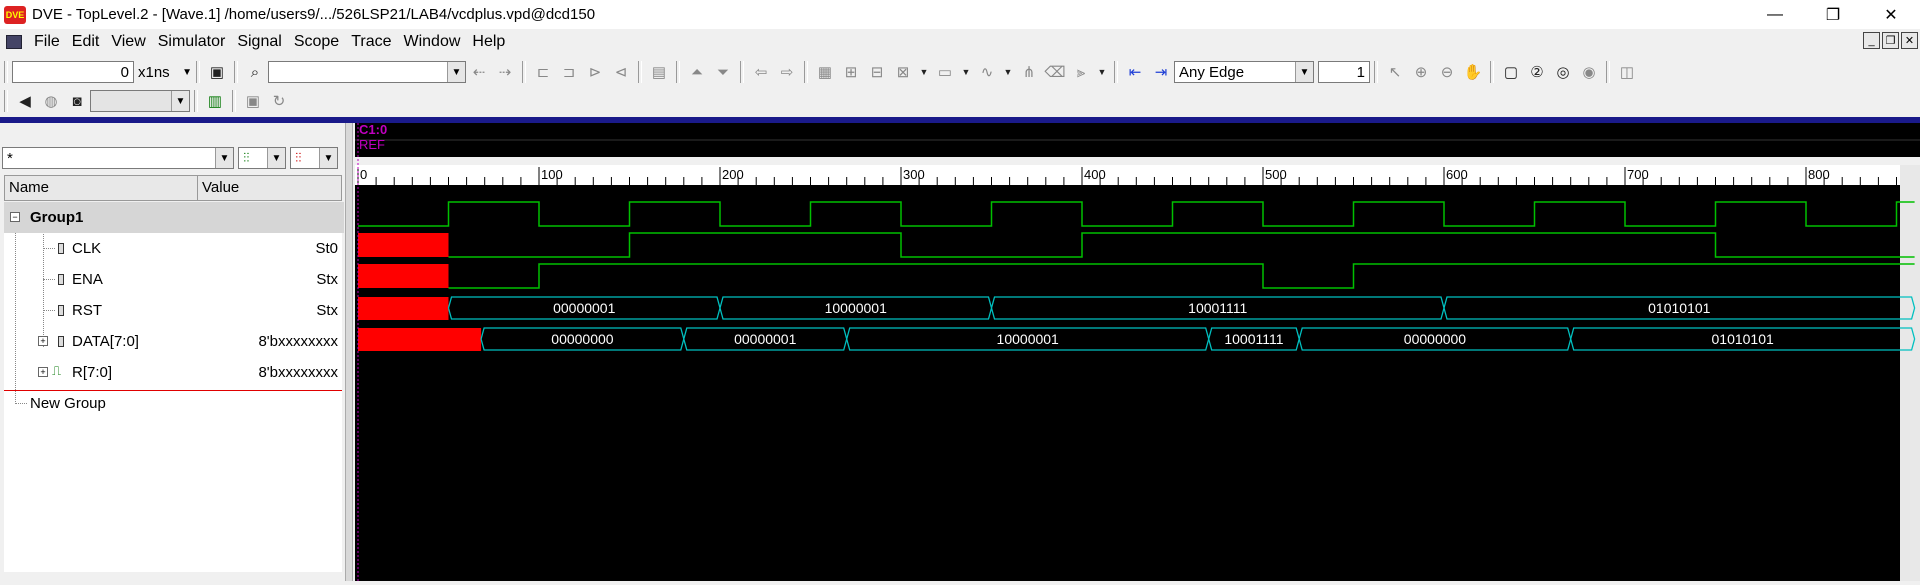 The width and height of the screenshot is (1920, 585). Describe the element at coordinates (326, 248) in the screenshot. I see `signal-value: St0` at that location.